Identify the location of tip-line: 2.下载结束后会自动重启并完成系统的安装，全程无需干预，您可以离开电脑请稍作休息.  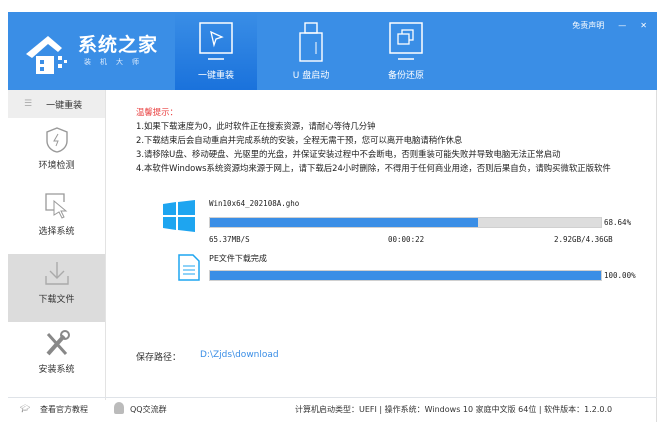
(299, 140).